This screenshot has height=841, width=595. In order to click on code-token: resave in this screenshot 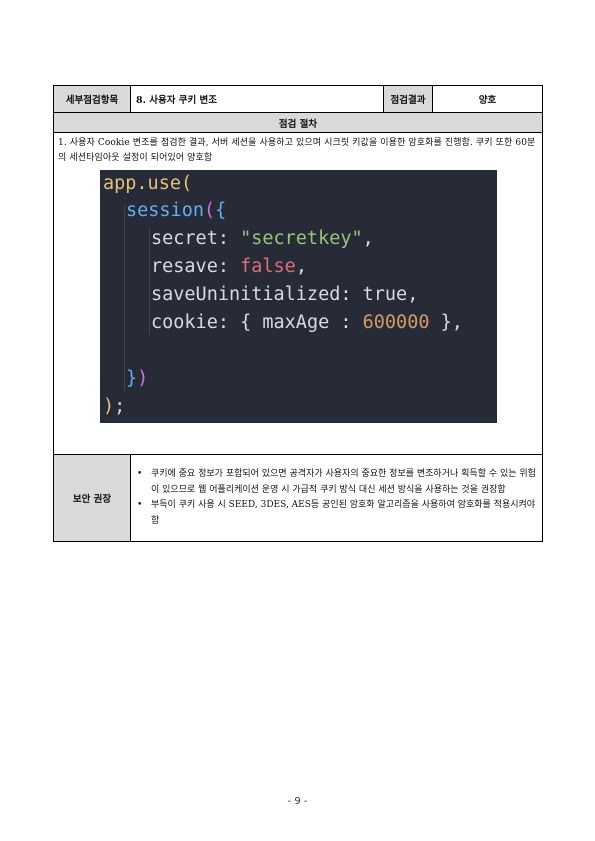, I will do `click(184, 266)`.